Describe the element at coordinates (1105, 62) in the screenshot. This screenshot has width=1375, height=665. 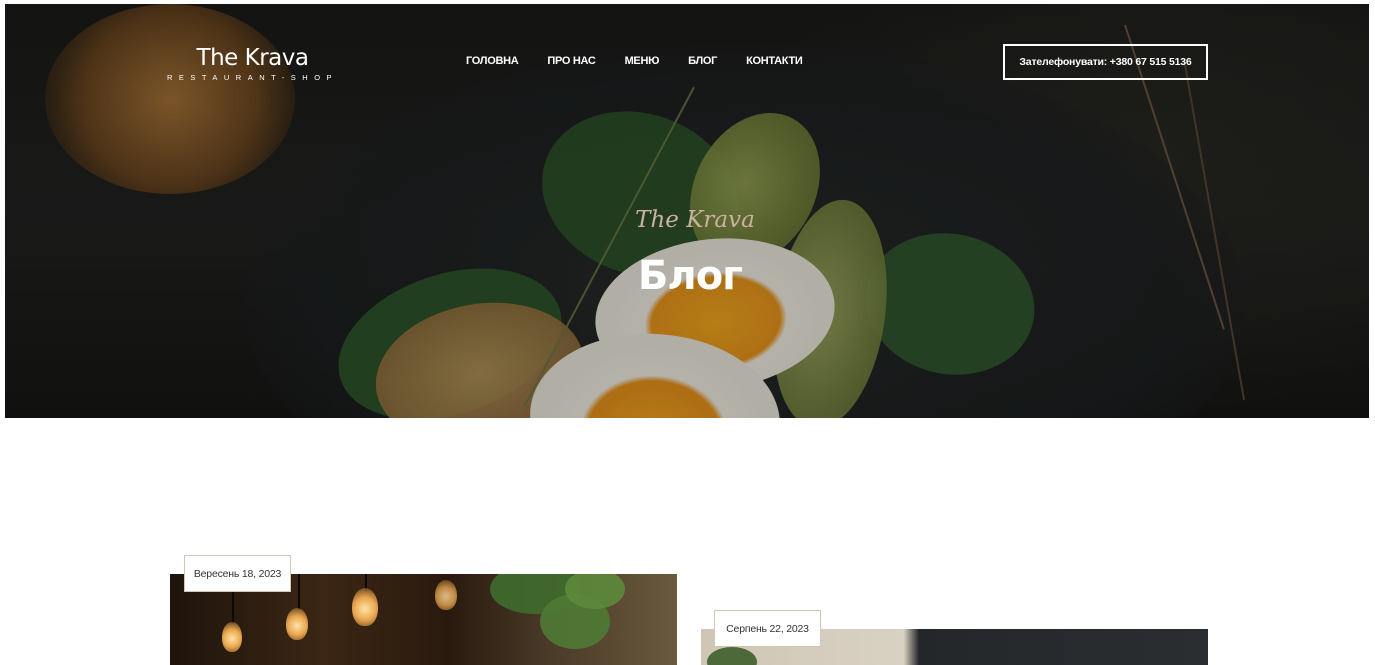
I see `call-button: Зателефонувати: +380 67 515 5136` at that location.